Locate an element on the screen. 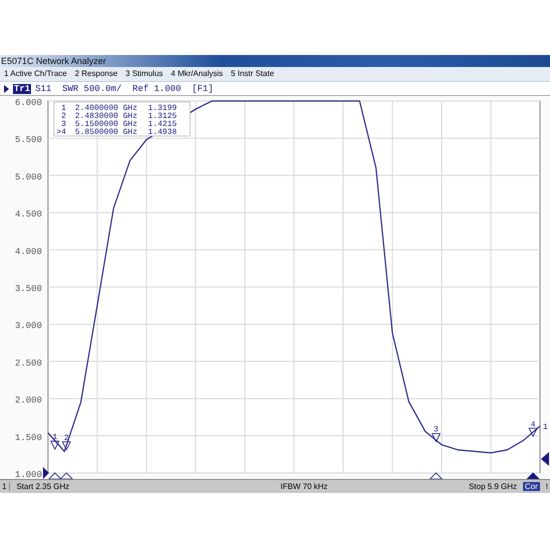 This screenshot has width=550, height=550. y-tick-label: 6.000 is located at coordinates (28, 103).